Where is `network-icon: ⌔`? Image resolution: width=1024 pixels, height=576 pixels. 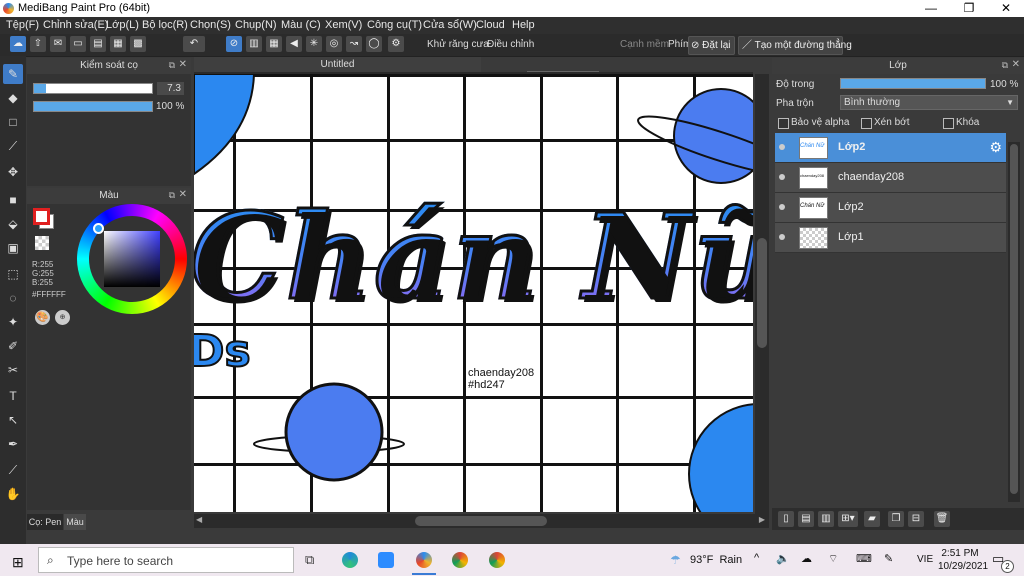
network-icon: ⌔ is located at coordinates (833, 559).